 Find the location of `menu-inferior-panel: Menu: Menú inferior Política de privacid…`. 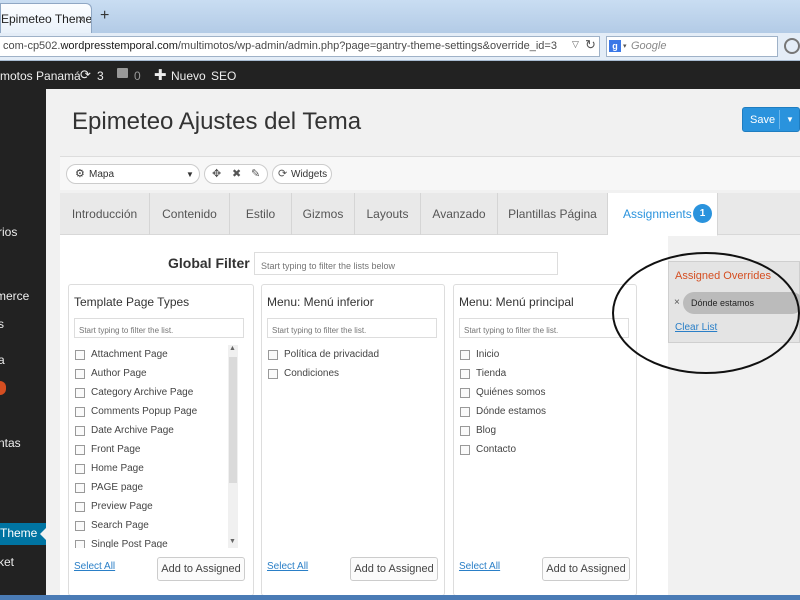

menu-inferior-panel: Menu: Menú inferior Política de privacid… is located at coordinates (353, 440).